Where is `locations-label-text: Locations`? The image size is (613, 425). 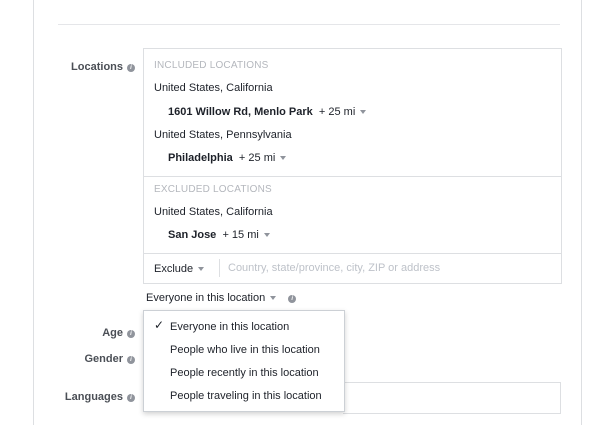 locations-label-text: Locations is located at coordinates (97, 67).